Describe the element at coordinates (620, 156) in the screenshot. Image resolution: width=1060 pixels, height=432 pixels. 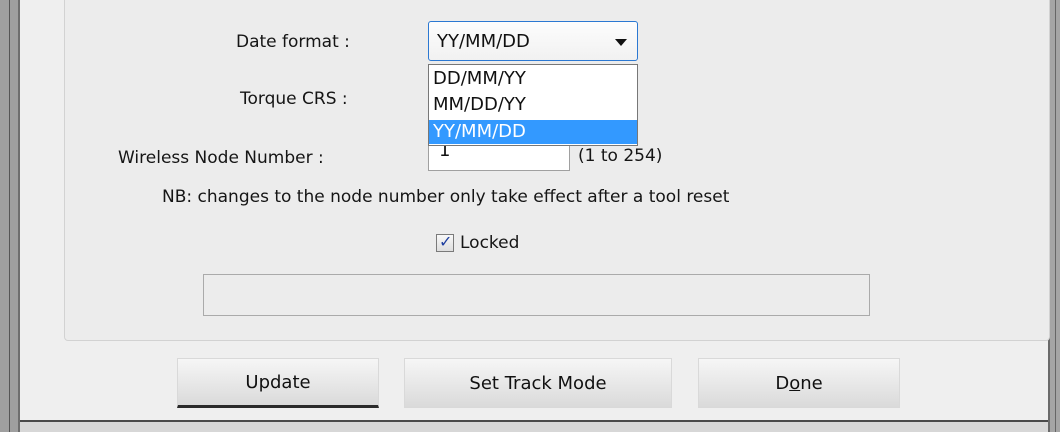
I see `node-range-label: (1 to 254)` at that location.